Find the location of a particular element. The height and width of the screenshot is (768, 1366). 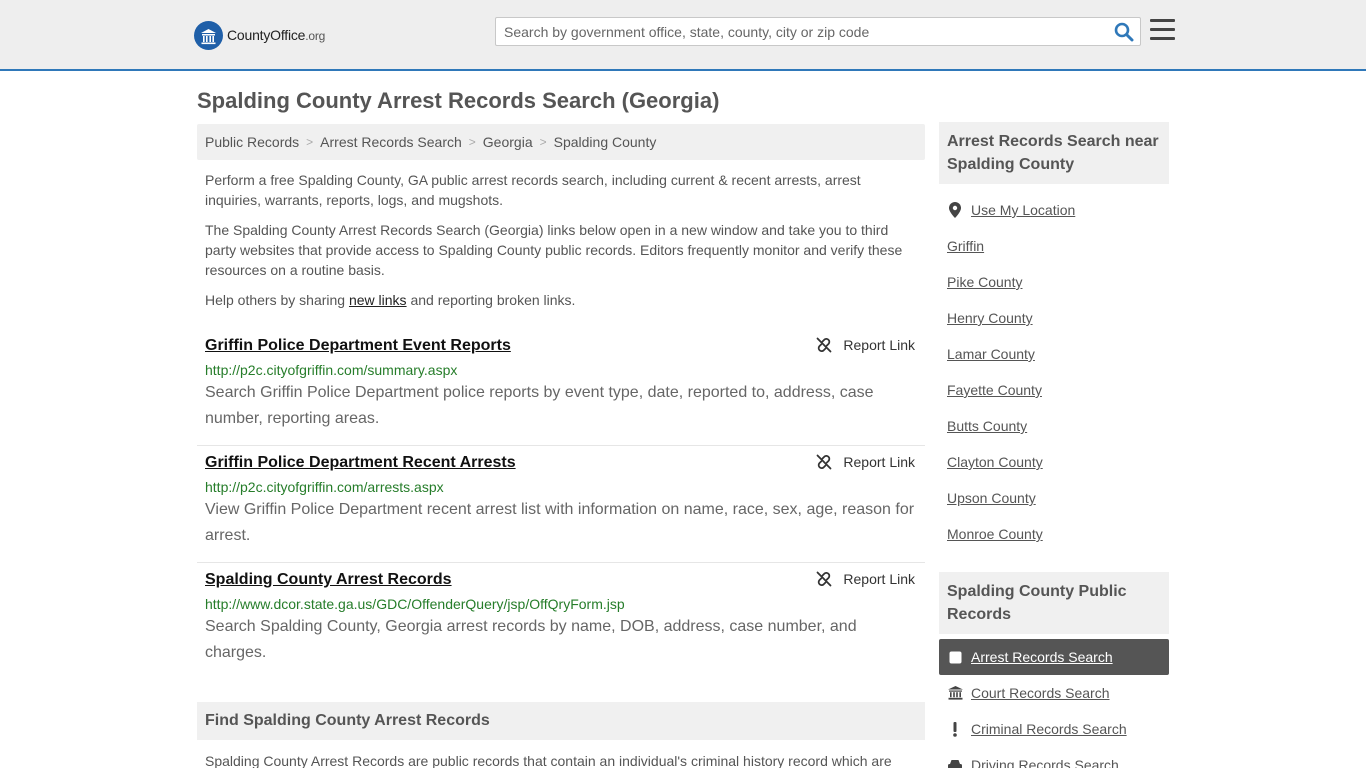

logo-badge-icon is located at coordinates (208, 35).